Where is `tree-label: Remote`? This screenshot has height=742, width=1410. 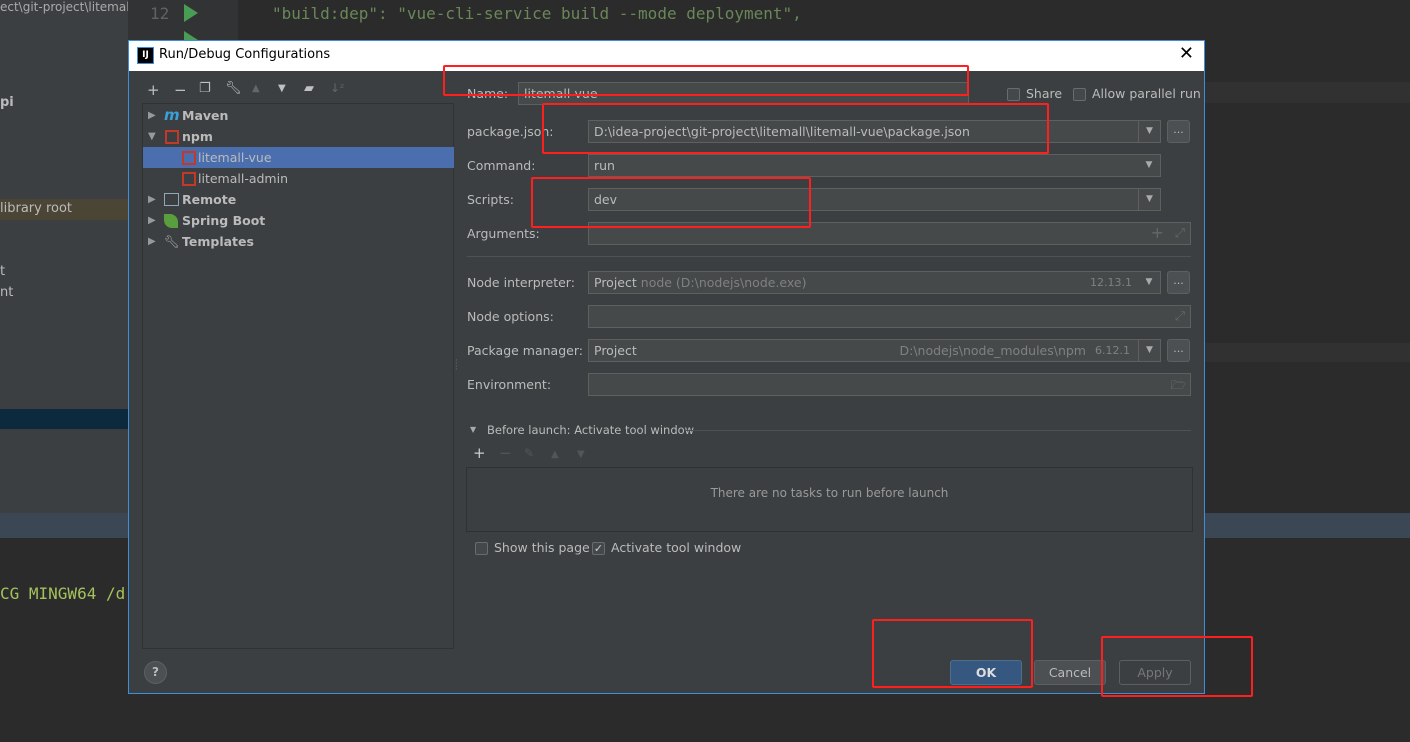
tree-label: Remote is located at coordinates (209, 199).